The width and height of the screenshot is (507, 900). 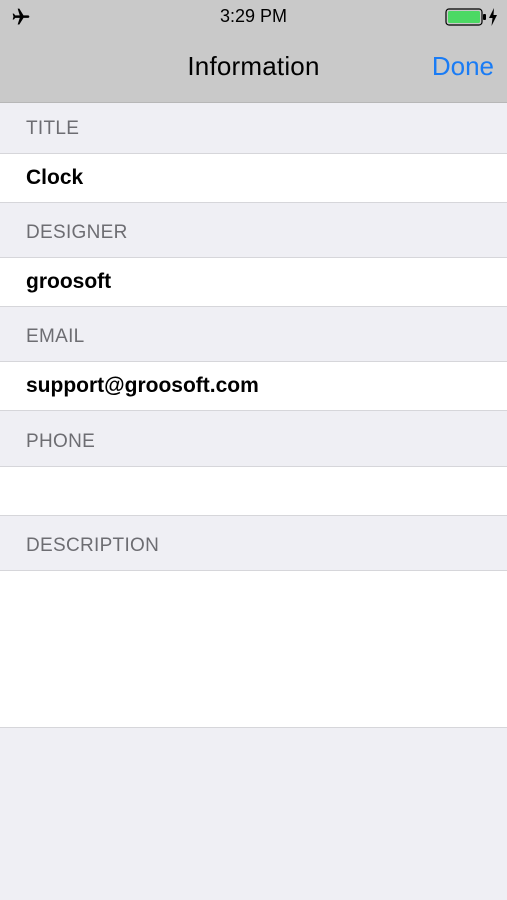 I want to click on status-time: 3:29 PM, so click(x=253, y=16).